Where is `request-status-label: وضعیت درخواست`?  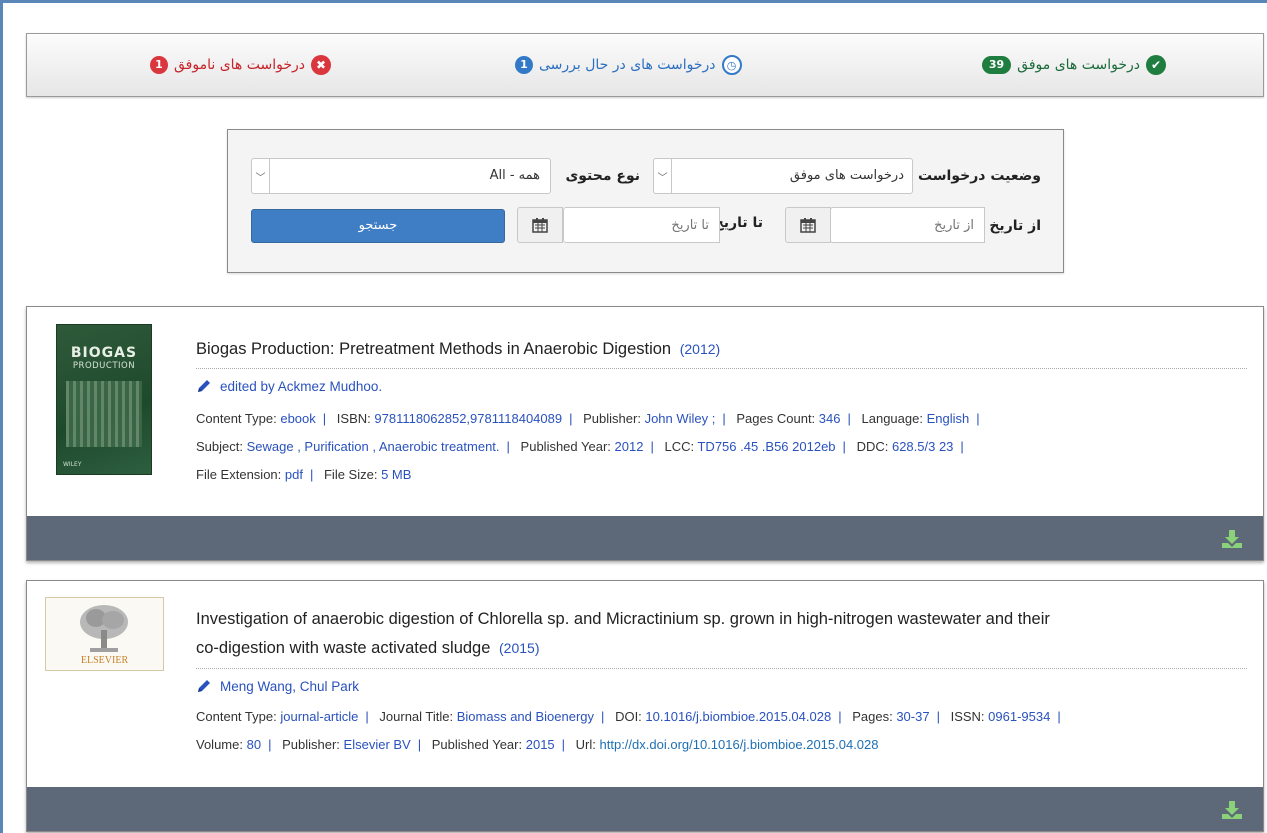
request-status-label: وضعیت درخواست is located at coordinates (979, 176).